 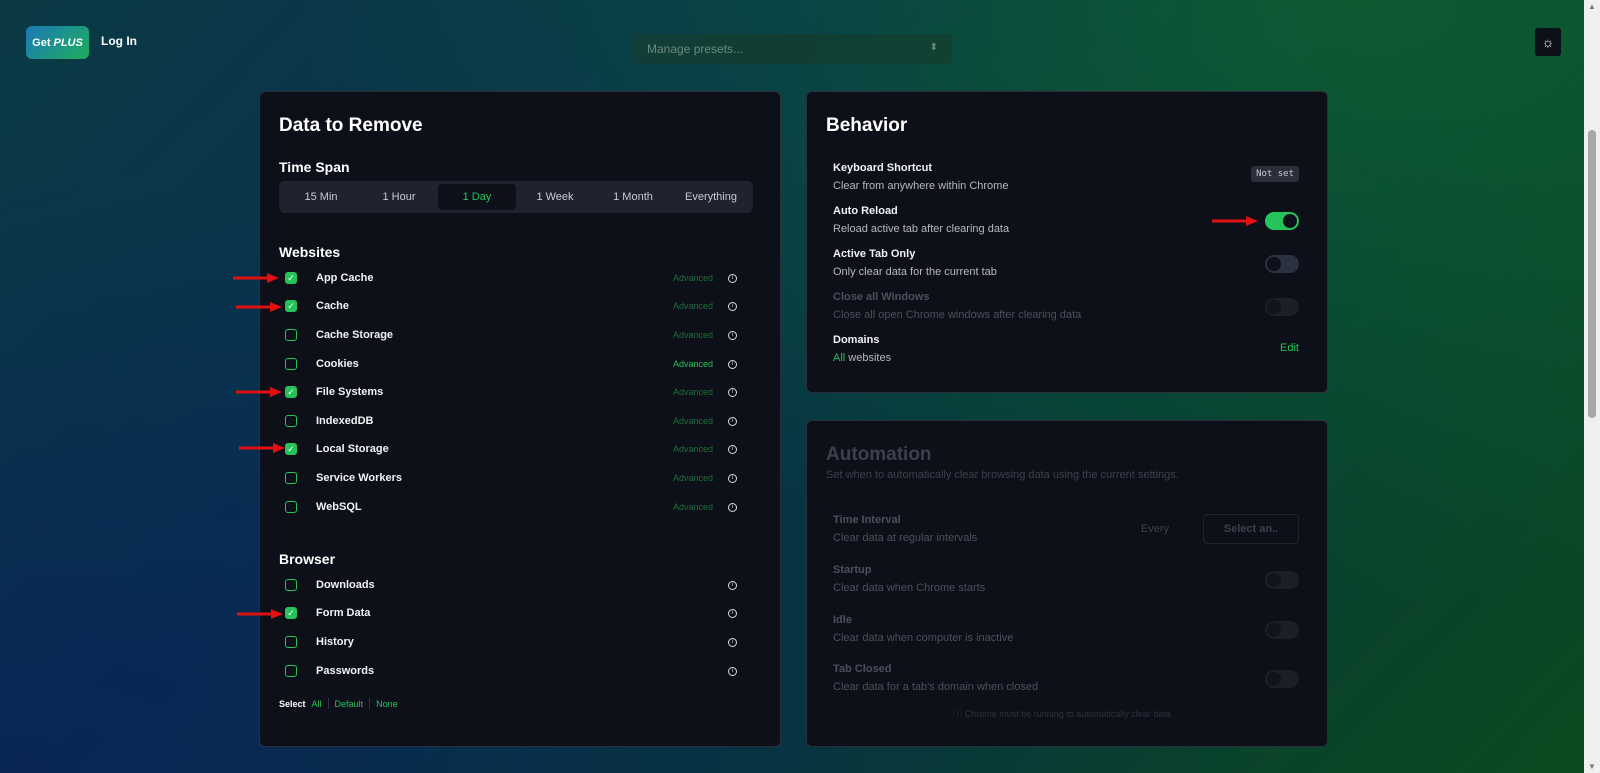 I want to click on select-none-link: None, so click(x=387, y=704).